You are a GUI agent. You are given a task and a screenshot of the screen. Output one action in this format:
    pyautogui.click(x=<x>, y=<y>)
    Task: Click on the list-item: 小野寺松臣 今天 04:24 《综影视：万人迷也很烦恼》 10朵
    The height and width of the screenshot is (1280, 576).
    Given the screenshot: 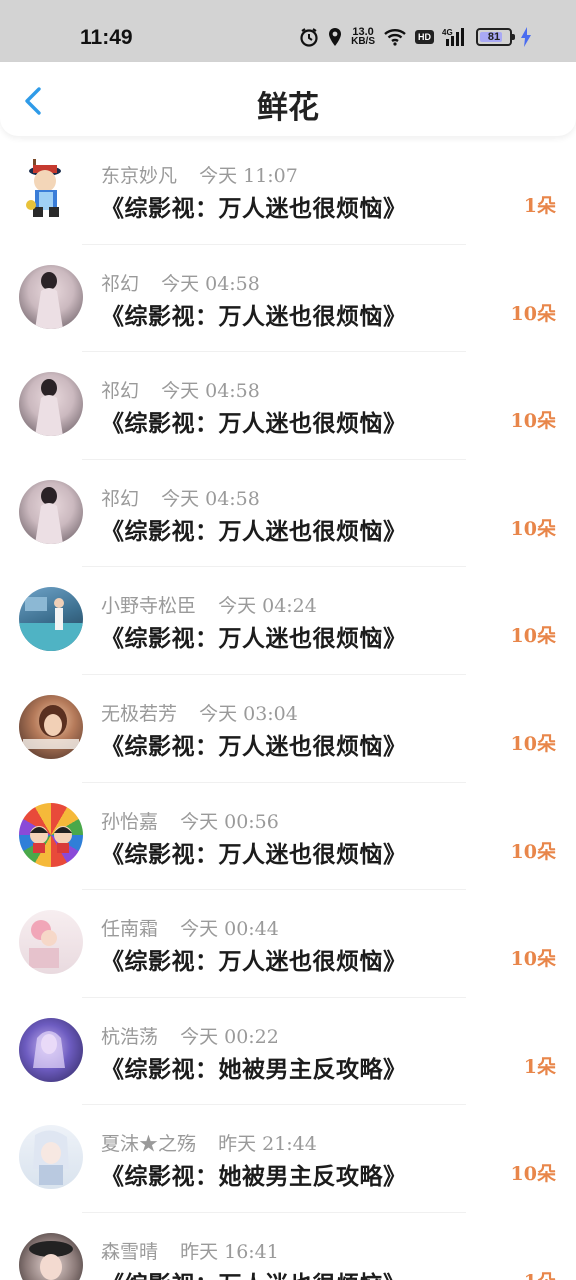 What is the action you would take?
    pyautogui.click(x=288, y=621)
    